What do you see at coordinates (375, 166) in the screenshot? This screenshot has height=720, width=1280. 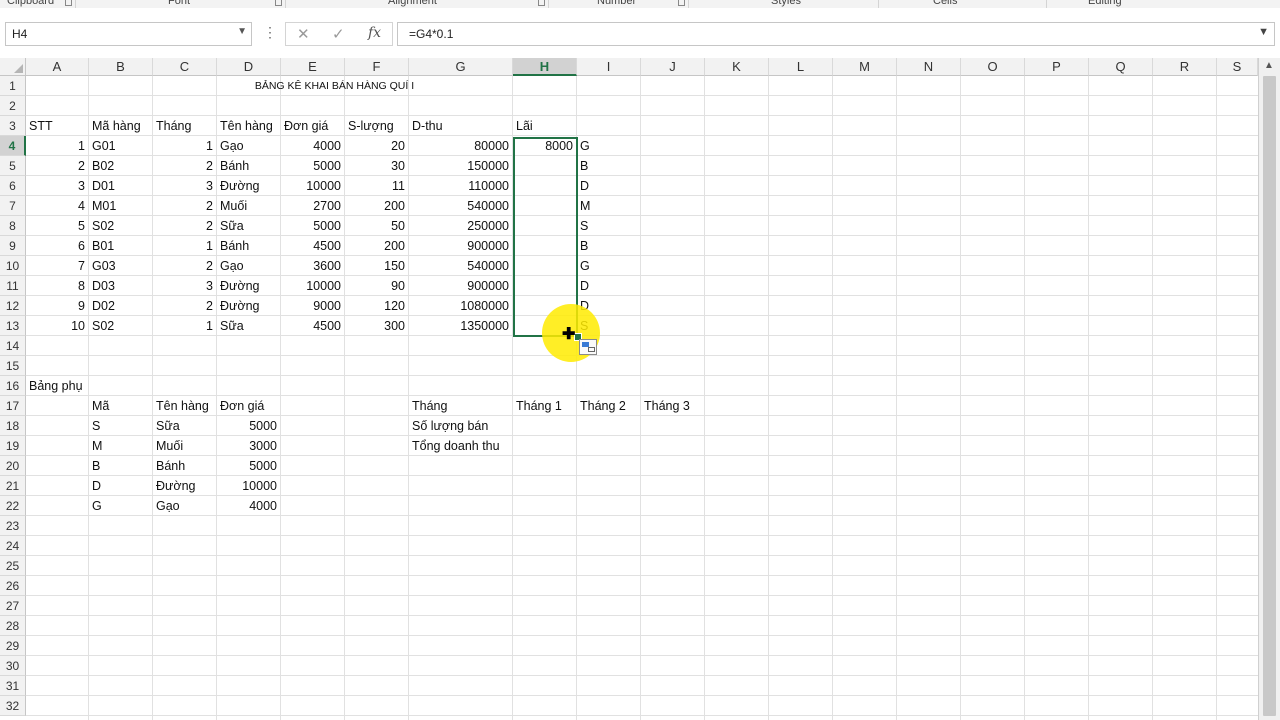 I see `data-cell-sl: 30` at bounding box center [375, 166].